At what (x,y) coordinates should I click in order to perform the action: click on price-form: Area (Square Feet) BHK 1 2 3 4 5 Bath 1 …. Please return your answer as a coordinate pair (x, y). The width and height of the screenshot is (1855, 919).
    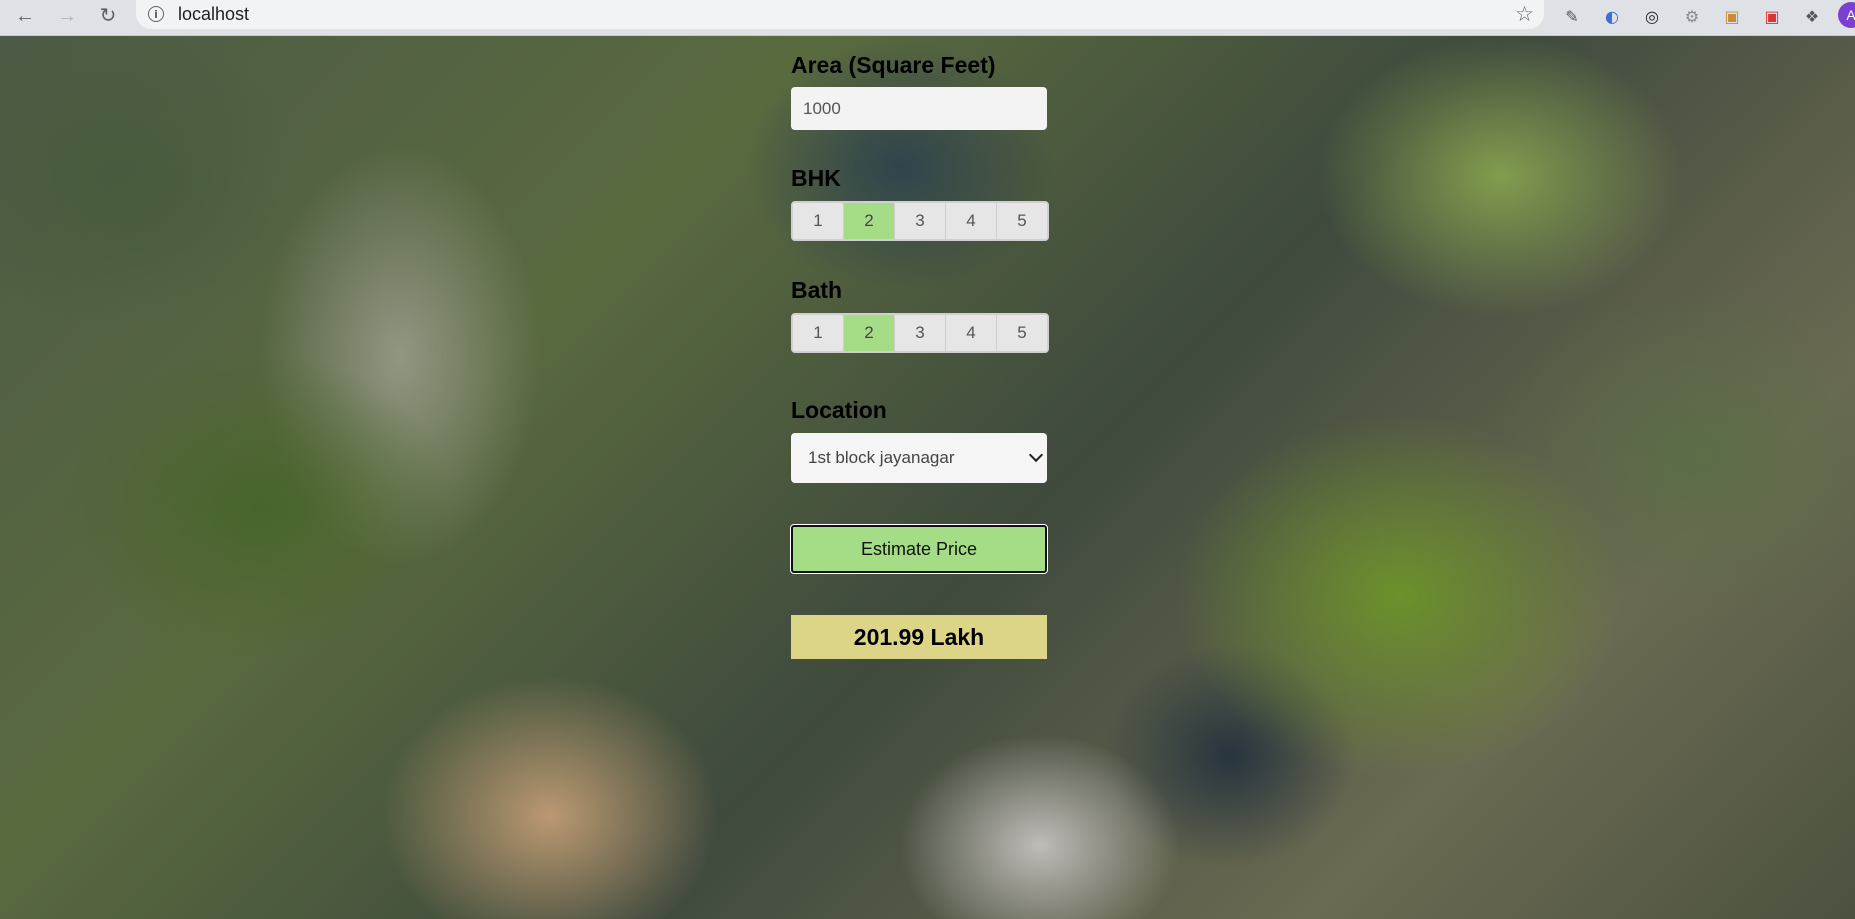
    Looking at the image, I should click on (919, 354).